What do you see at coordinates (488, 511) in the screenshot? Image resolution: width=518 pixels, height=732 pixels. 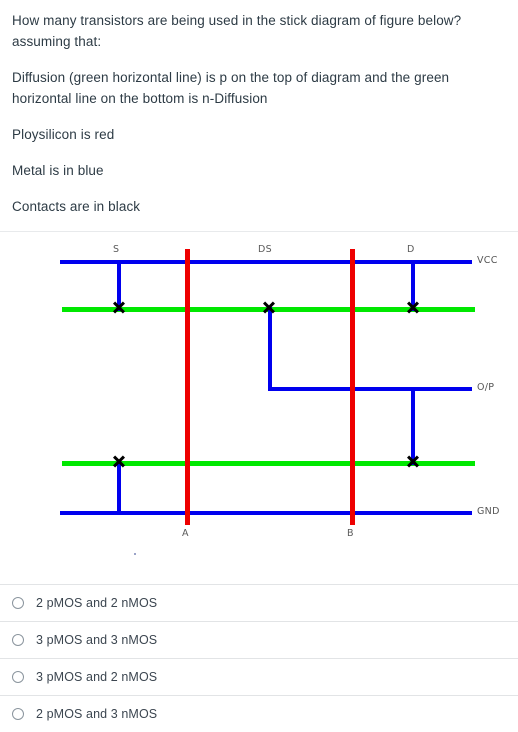 I see `rail-label-gnd: GND` at bounding box center [488, 511].